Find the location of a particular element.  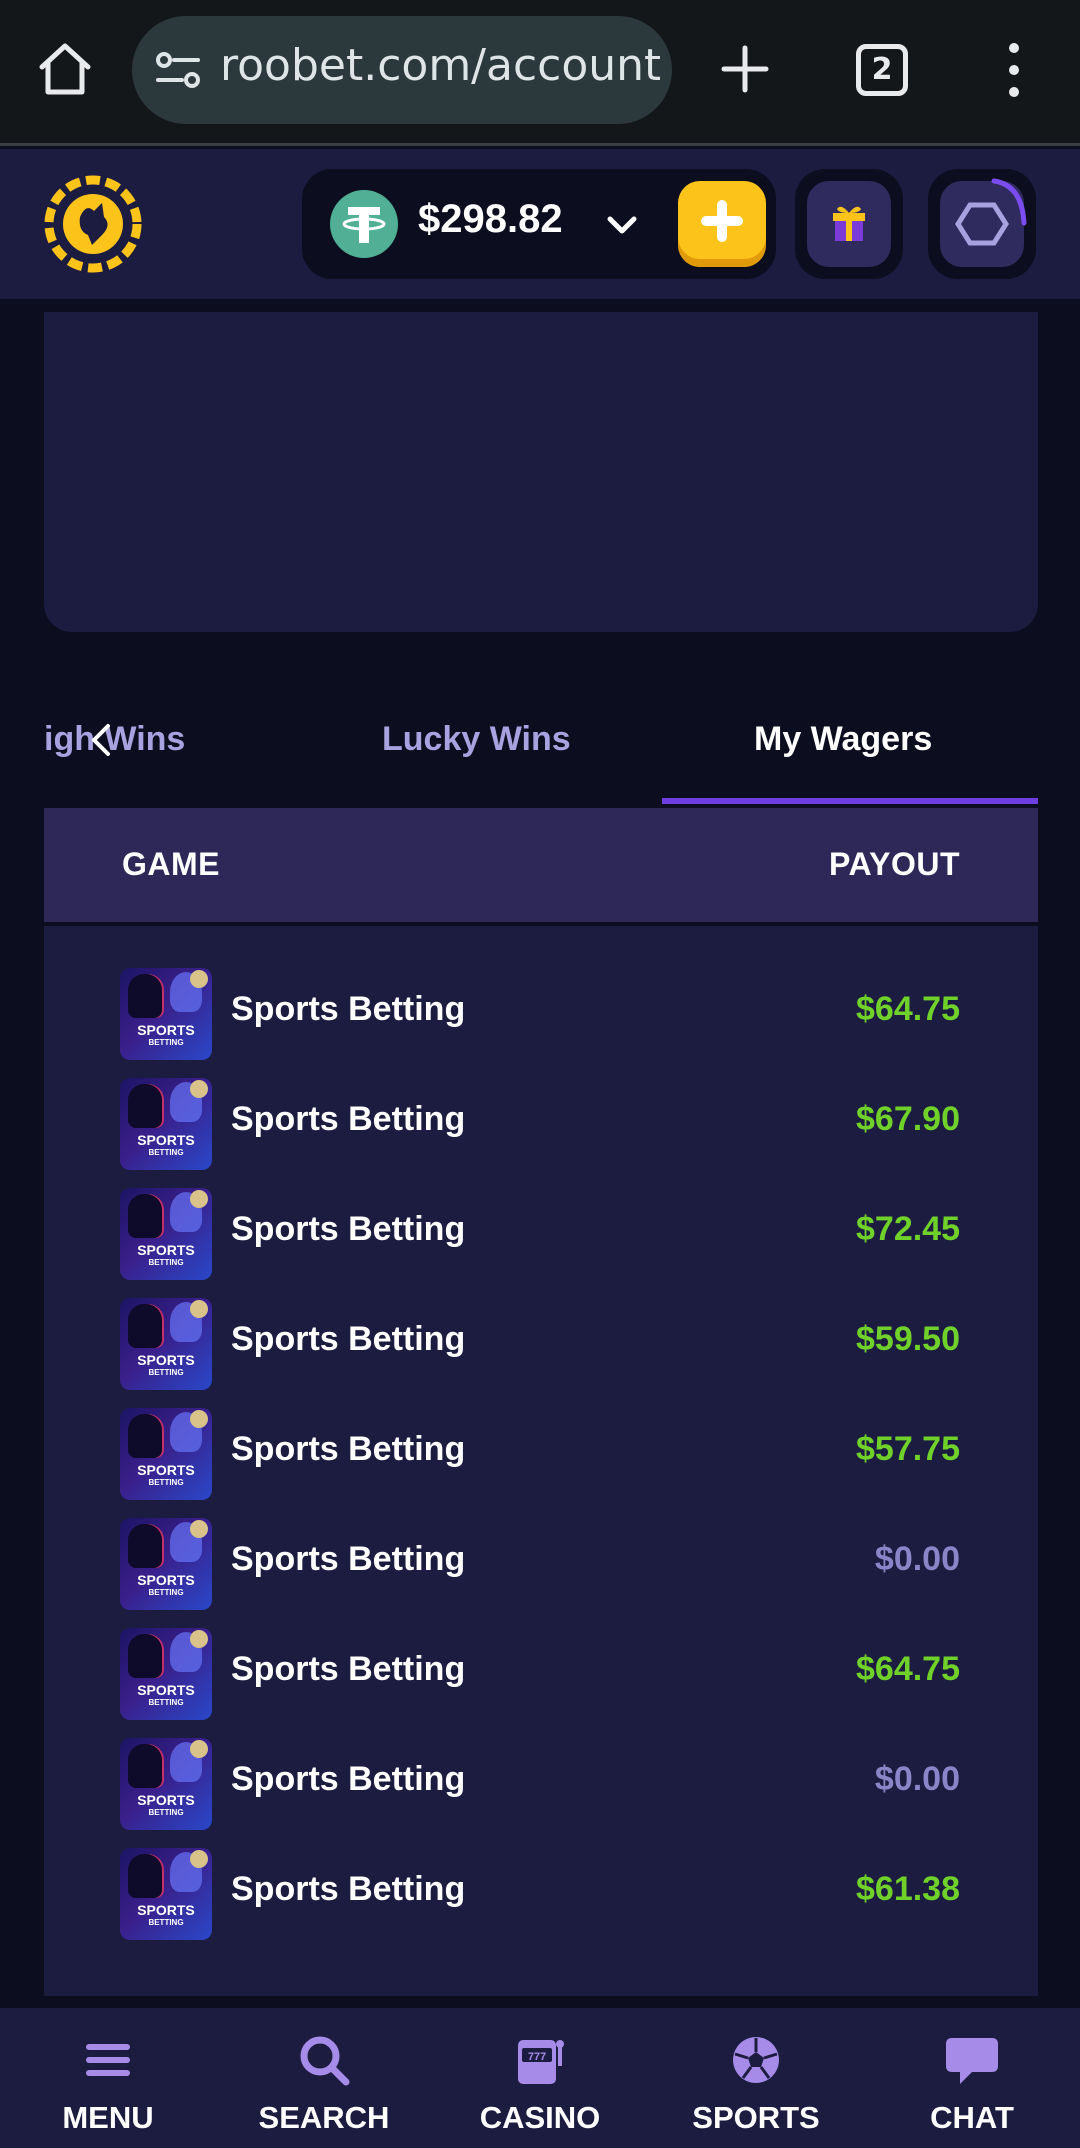

tether-icon is located at coordinates (364, 224).